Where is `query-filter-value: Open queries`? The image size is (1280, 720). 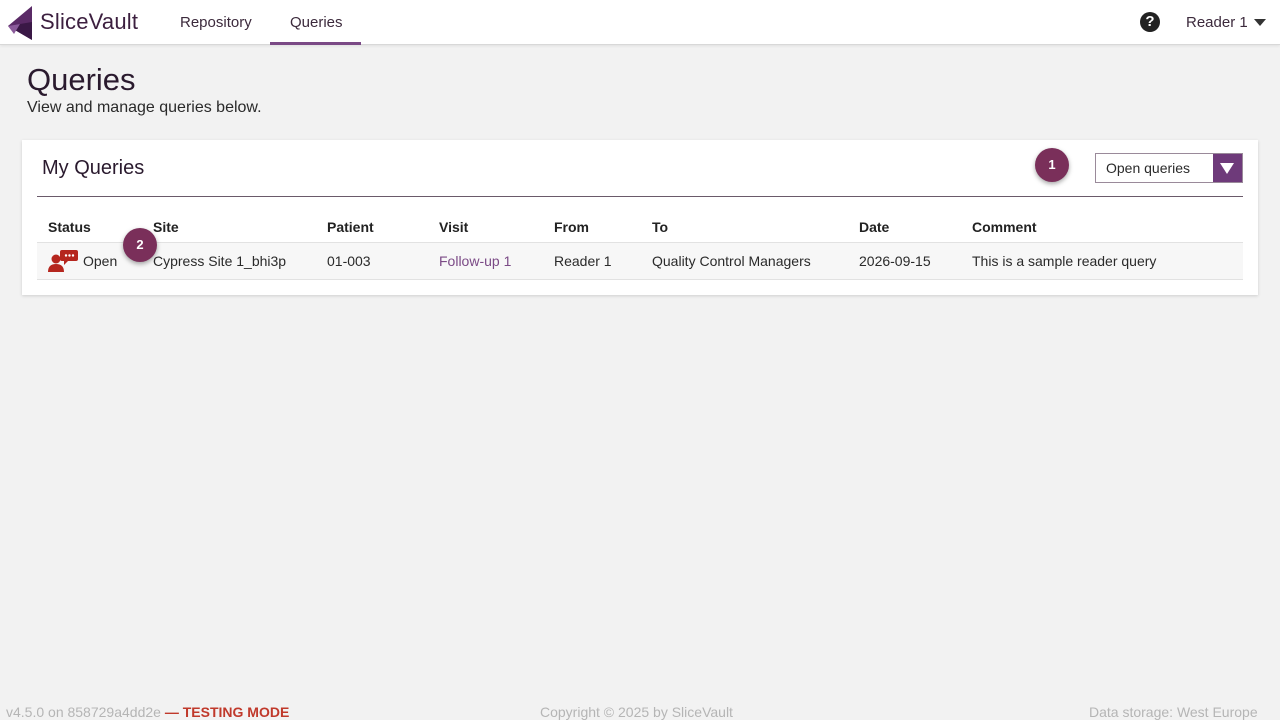
query-filter-value: Open queries is located at coordinates (1148, 168).